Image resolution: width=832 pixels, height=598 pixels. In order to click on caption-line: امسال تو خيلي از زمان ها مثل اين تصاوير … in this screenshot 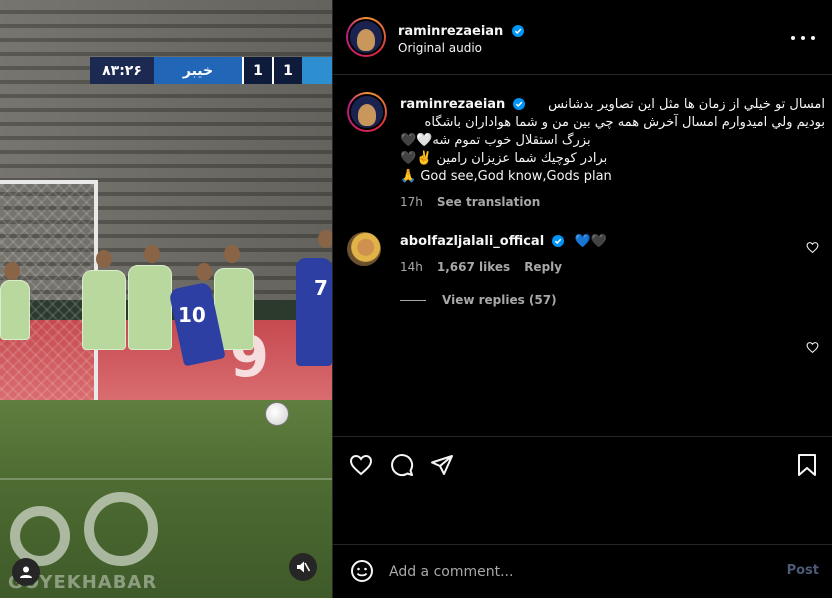, I will do `click(686, 104)`.